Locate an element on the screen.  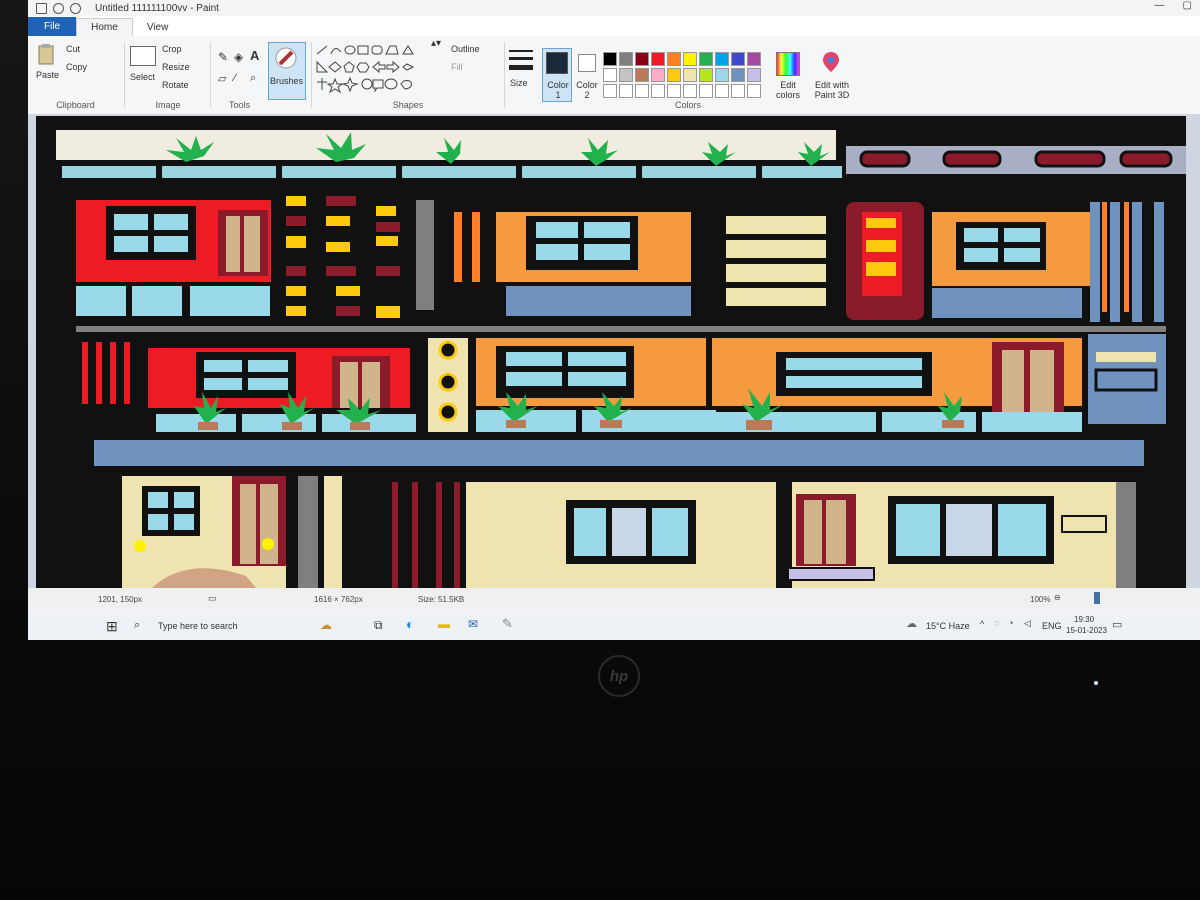
notification-icon: ▭ is located at coordinates (1117, 624).